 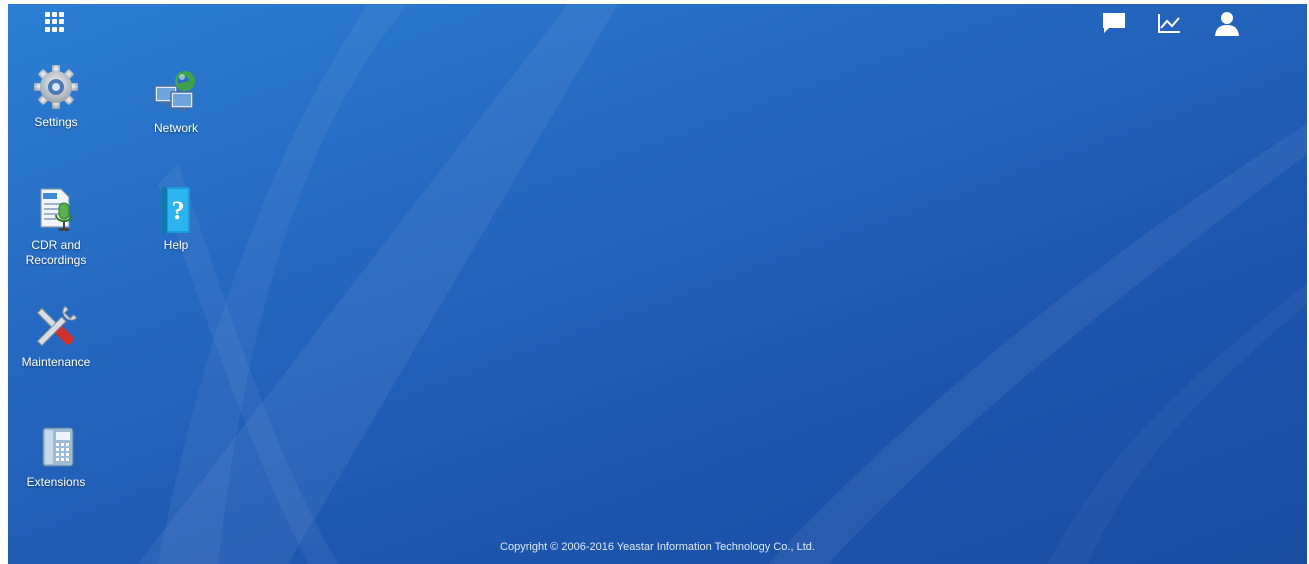 I want to click on desktop-item-cdr-recordings: CDR and Recordings, so click(x=56, y=226).